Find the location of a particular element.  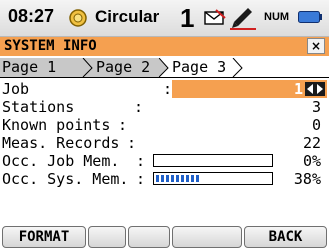

target-icon is located at coordinates (78, 18).